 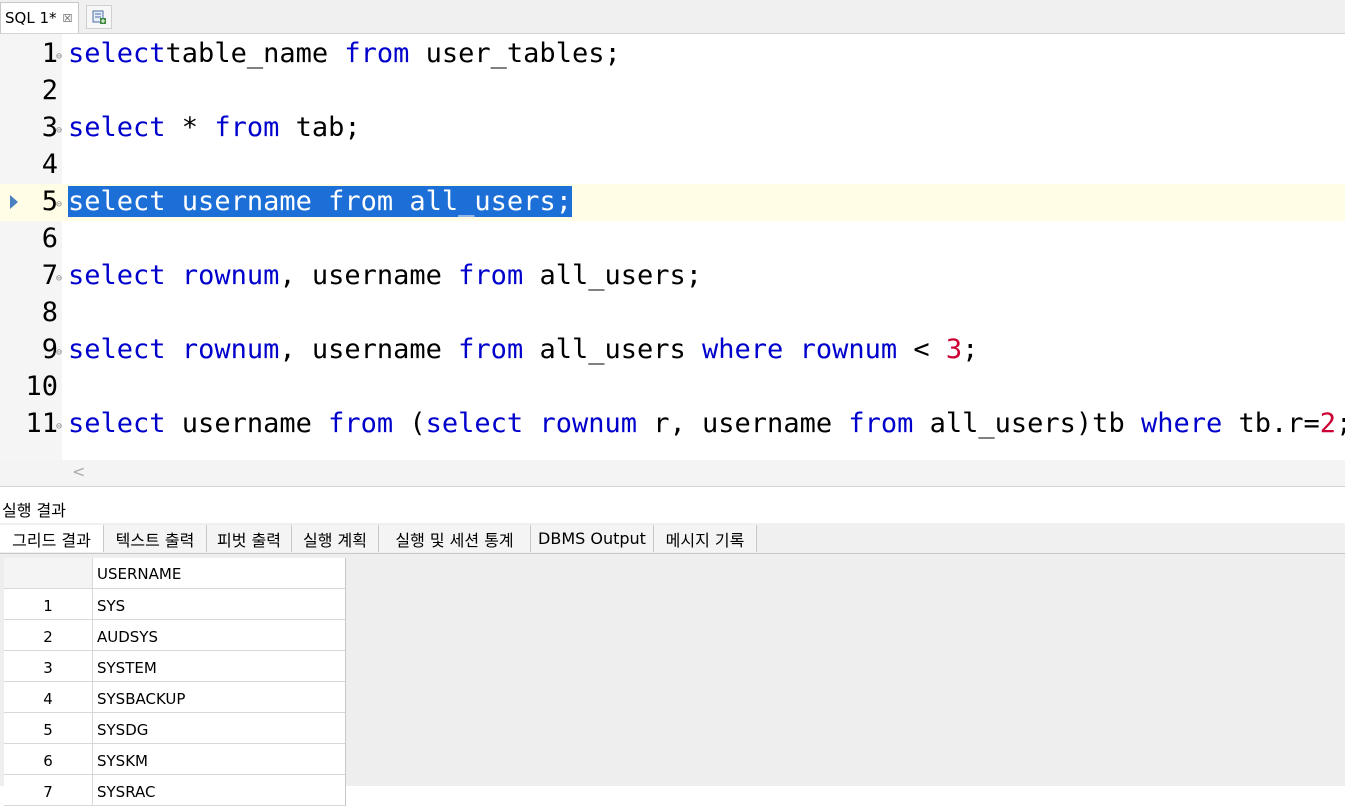 I want to click on sql-keyword: where, so click(x=743, y=349).